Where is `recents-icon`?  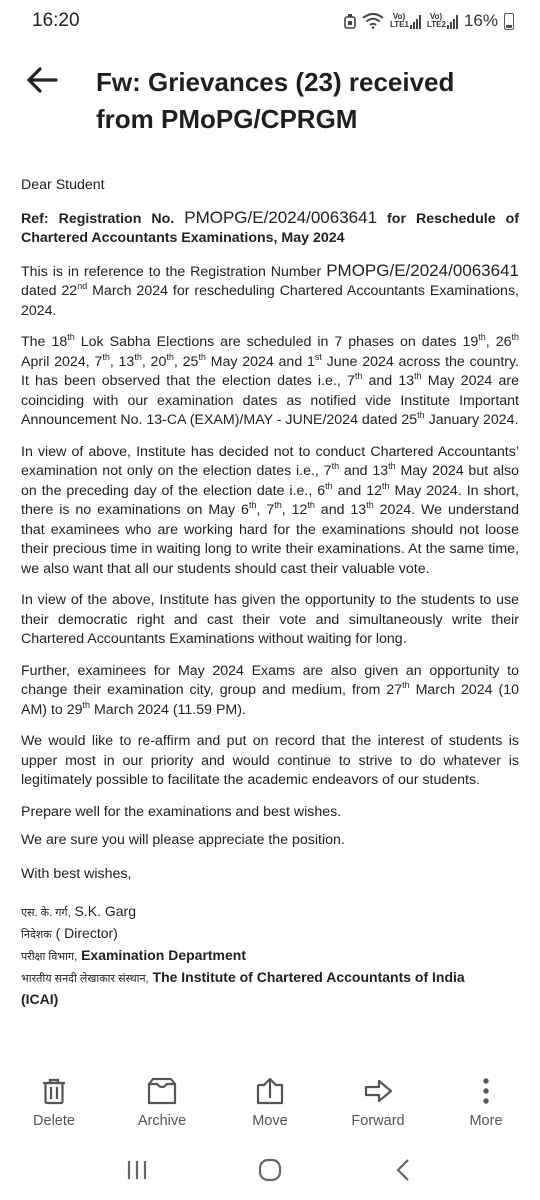 recents-icon is located at coordinates (136, 1170).